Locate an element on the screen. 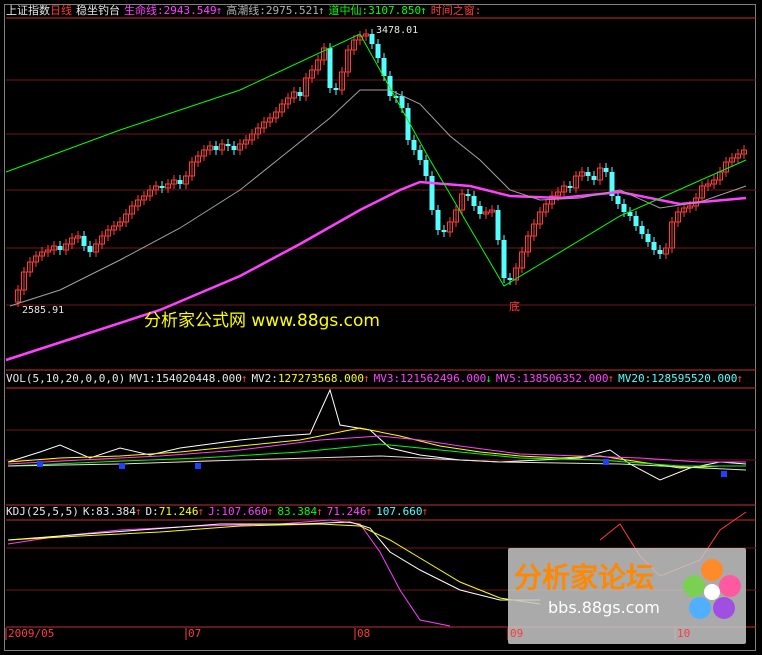 This screenshot has height=655, width=762. month-label: 2009/05 is located at coordinates (31, 633).